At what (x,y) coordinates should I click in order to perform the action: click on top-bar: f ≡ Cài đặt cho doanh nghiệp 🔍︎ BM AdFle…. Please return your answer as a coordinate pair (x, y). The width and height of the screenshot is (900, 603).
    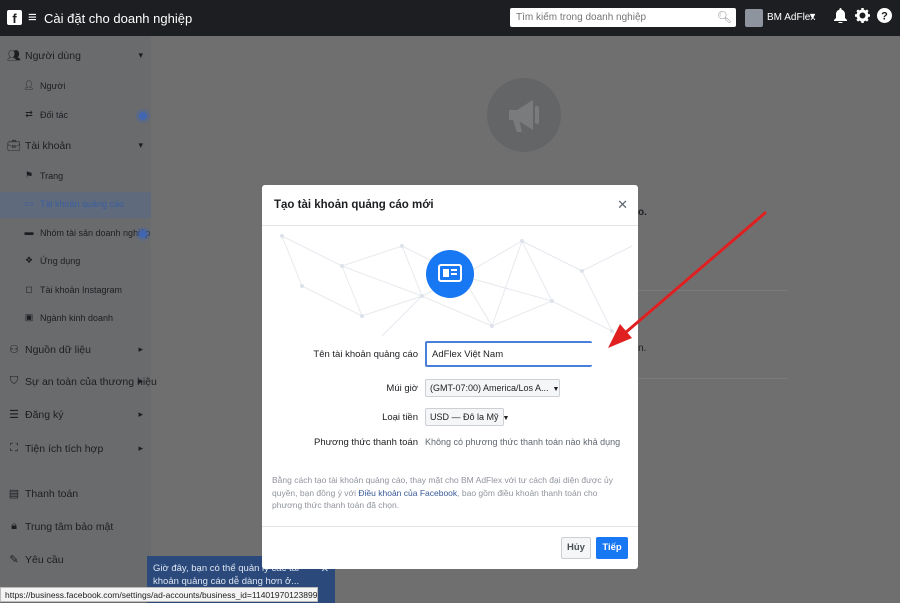
    Looking at the image, I should click on (450, 18).